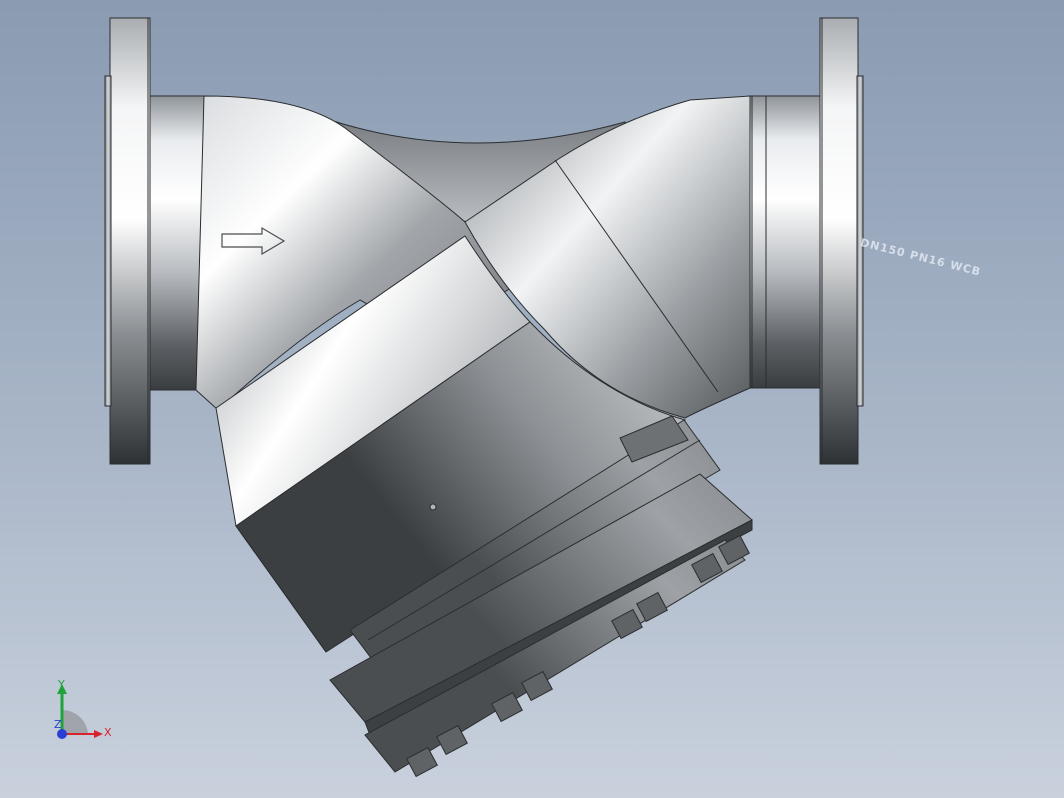  I want to click on x-axis-label: X, so click(108, 732).